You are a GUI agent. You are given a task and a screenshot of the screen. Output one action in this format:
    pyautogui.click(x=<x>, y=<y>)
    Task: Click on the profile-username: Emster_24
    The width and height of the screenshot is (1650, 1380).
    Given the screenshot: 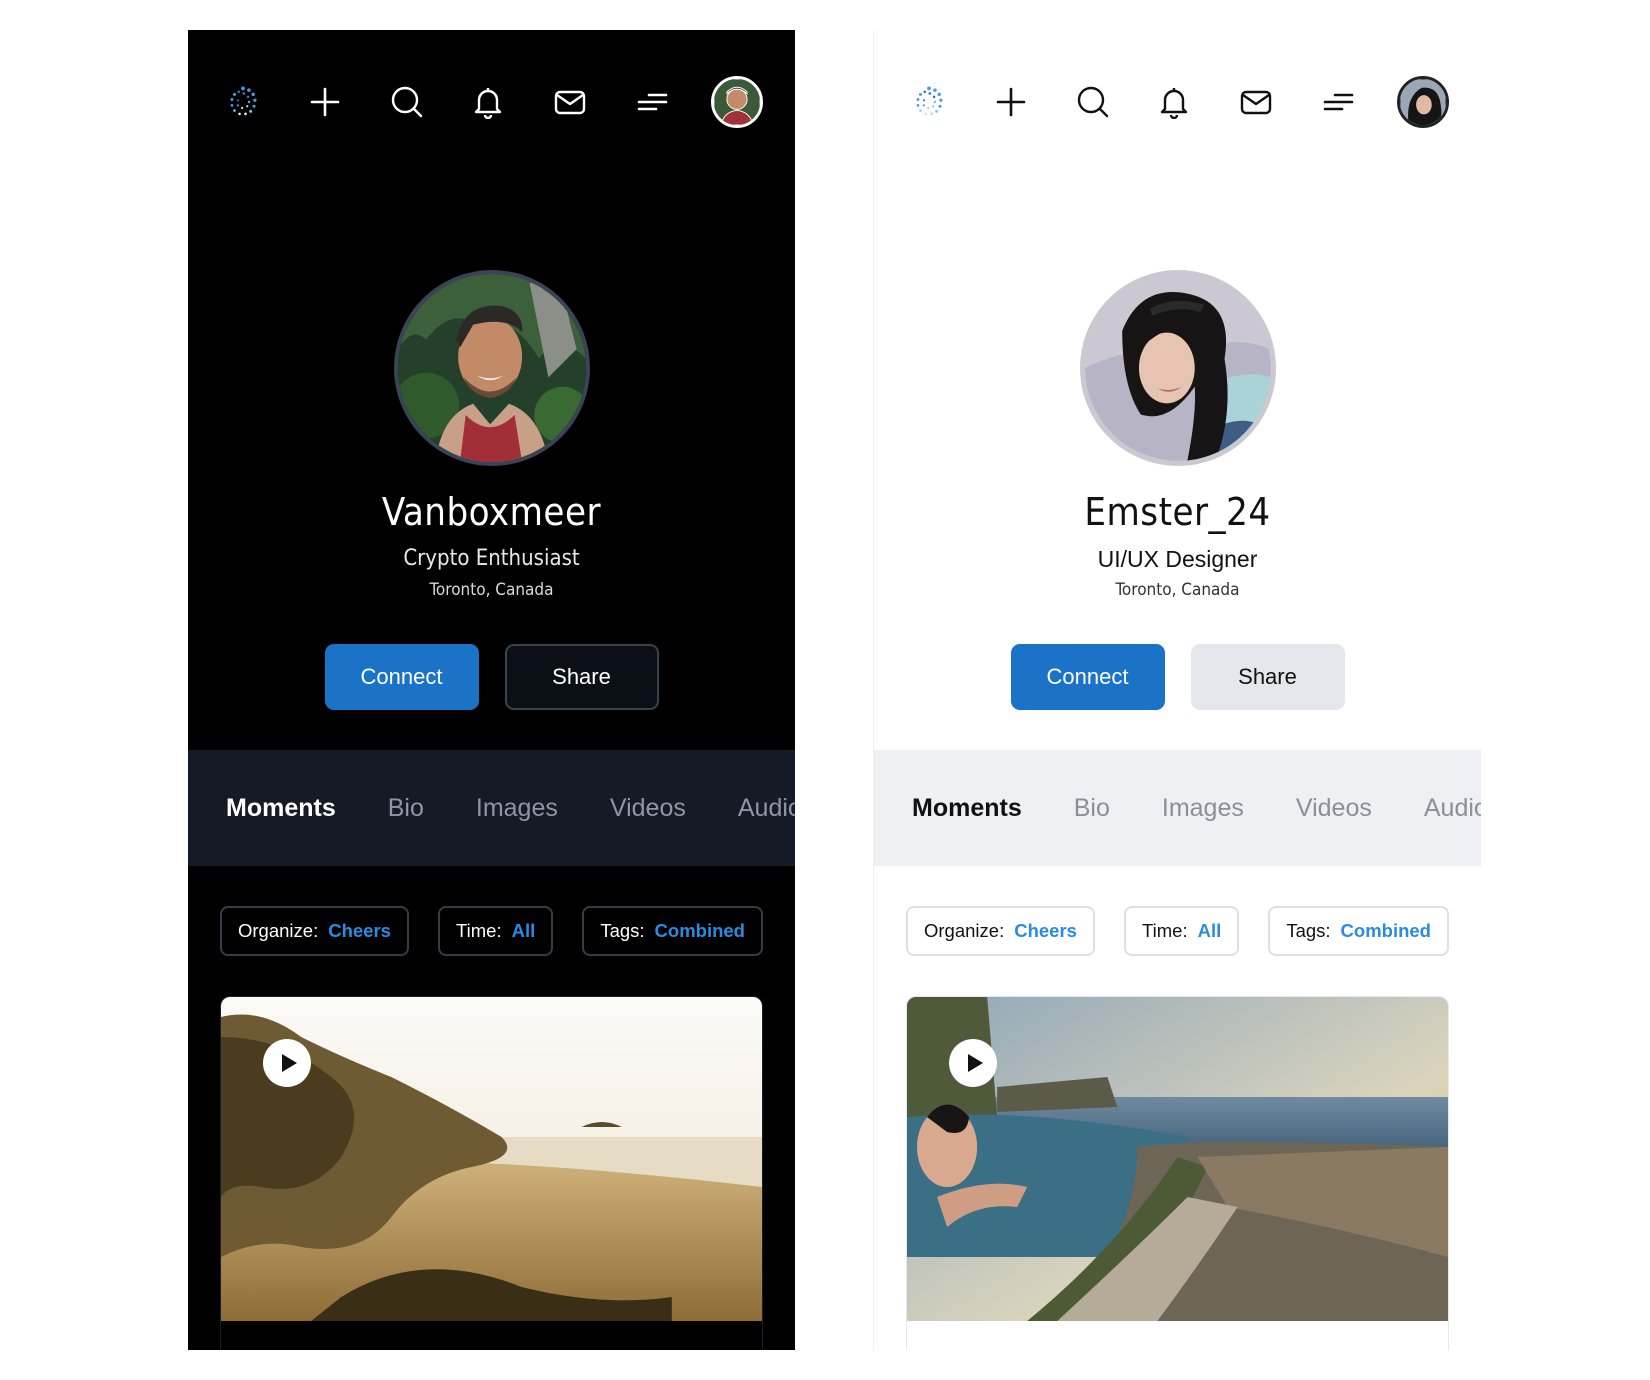 What is the action you would take?
    pyautogui.click(x=1177, y=512)
    